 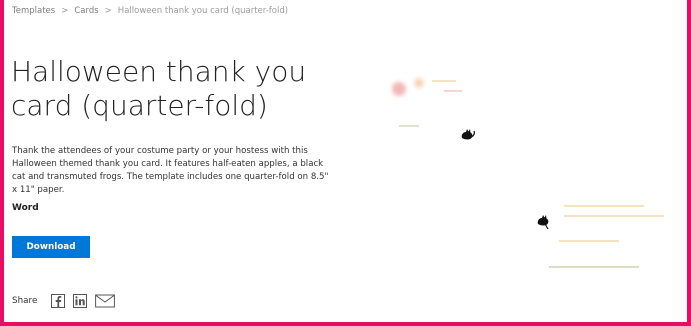 I want to click on page-title: Halloween thank you card (quarter-fold), so click(x=159, y=88).